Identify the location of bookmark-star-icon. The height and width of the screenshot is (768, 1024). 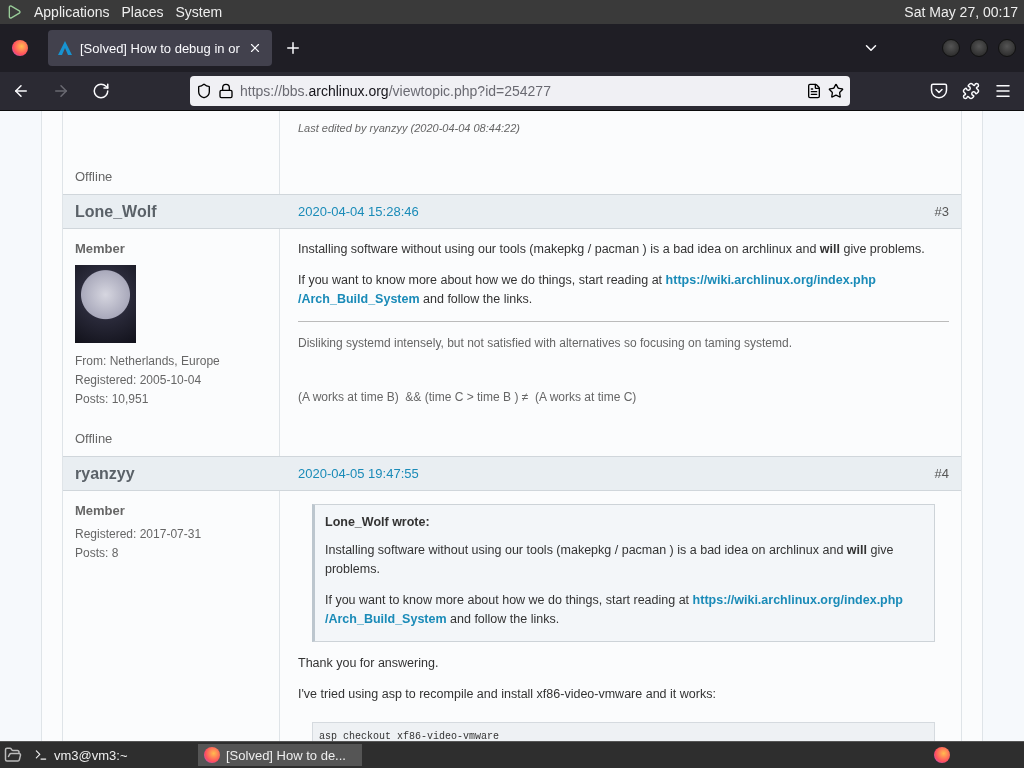
(836, 91).